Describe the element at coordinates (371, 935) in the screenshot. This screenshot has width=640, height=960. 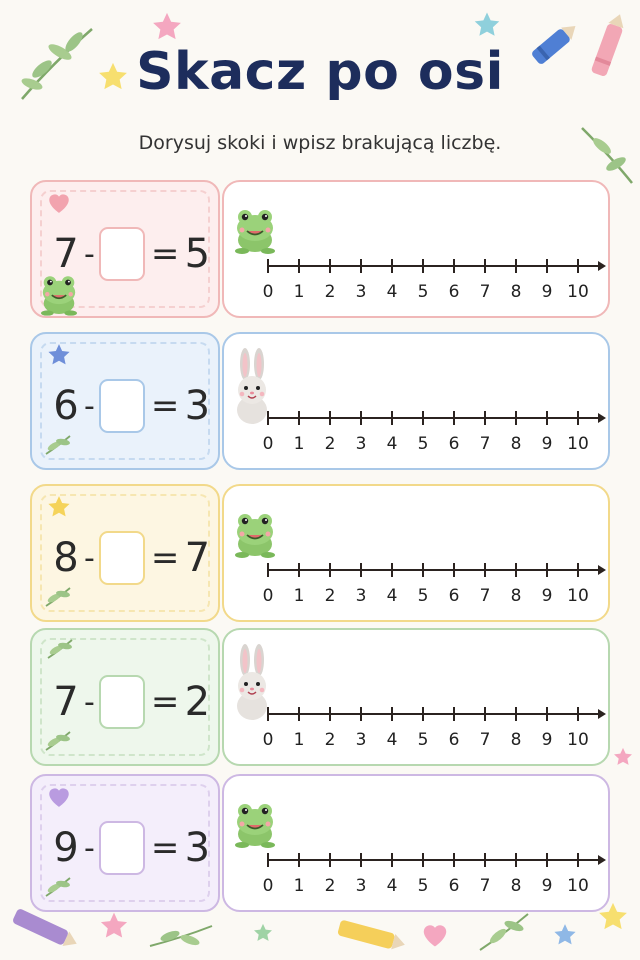
I see `yellow-crayon-icon` at that location.